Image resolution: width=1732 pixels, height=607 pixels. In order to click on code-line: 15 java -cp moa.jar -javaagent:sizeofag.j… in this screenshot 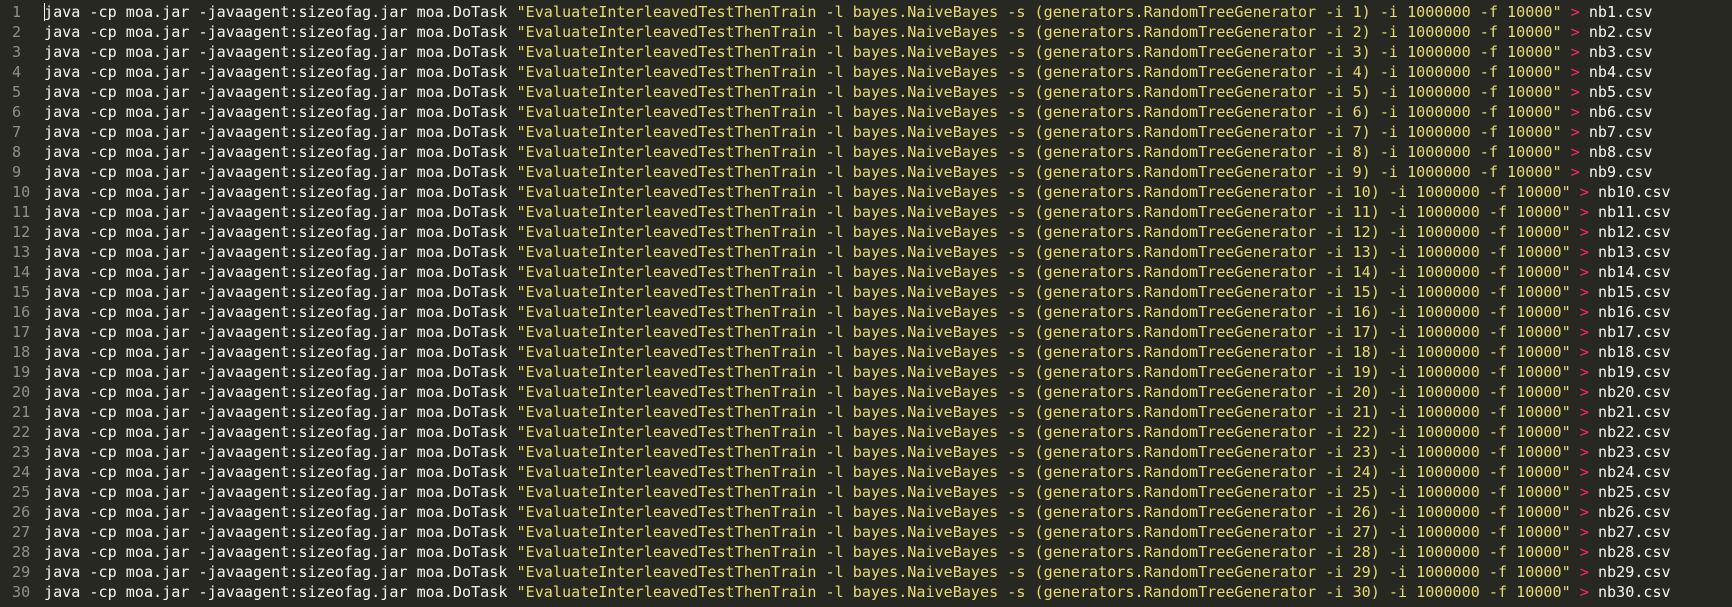, I will do `click(866, 292)`.